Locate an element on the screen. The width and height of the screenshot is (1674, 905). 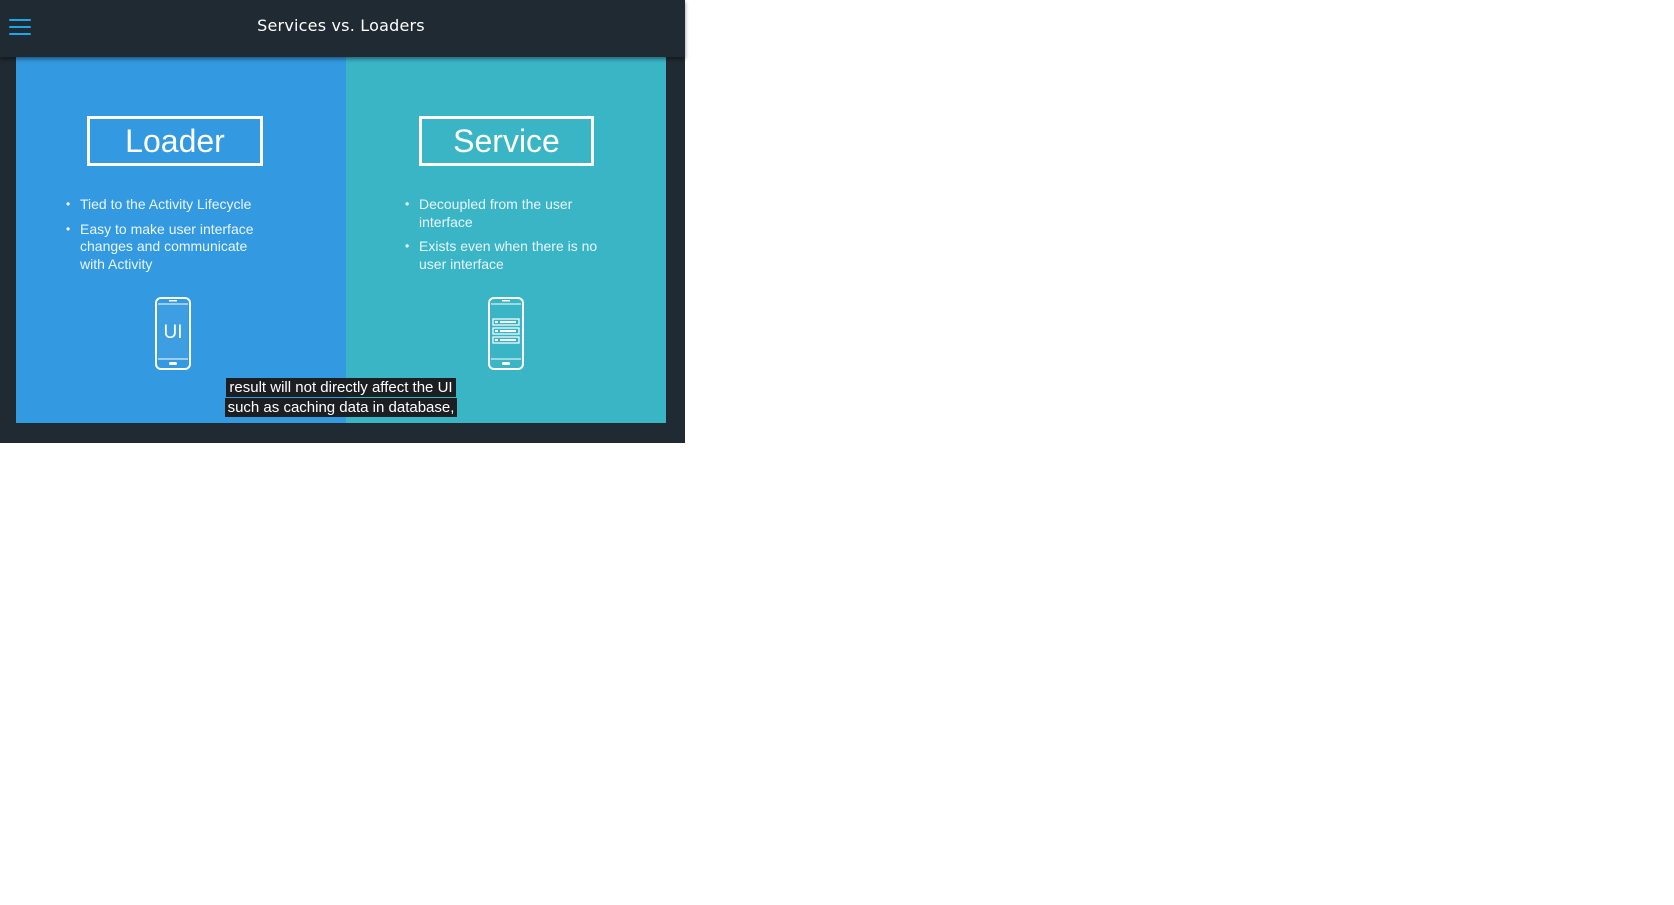
caption-line: such as caching data in database, is located at coordinates (341, 407).